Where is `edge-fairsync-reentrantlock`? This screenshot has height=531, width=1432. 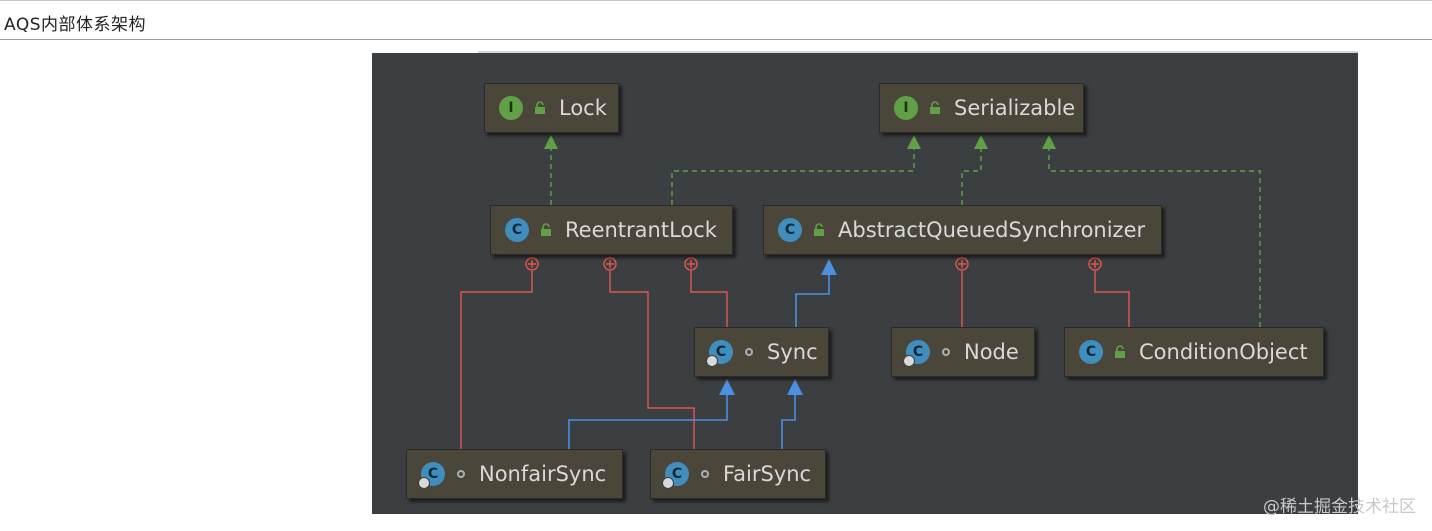
edge-fairsync-reentrantlock is located at coordinates (652, 360).